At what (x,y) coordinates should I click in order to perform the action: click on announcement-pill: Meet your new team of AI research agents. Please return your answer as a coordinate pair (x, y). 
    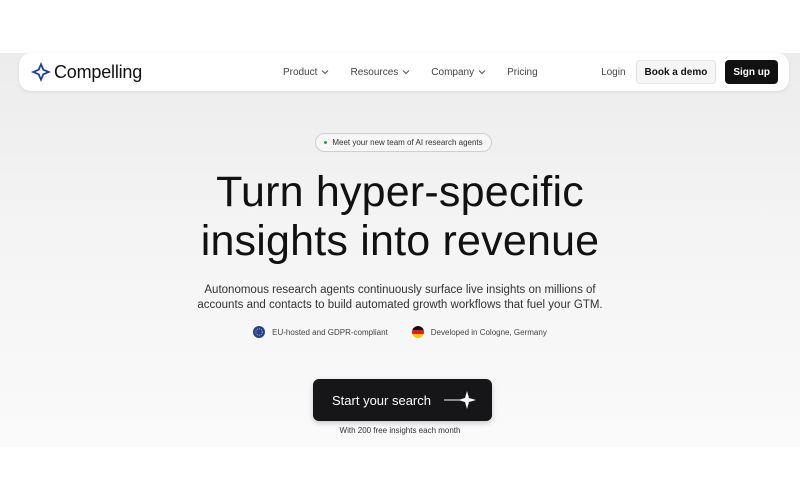
    Looking at the image, I should click on (403, 142).